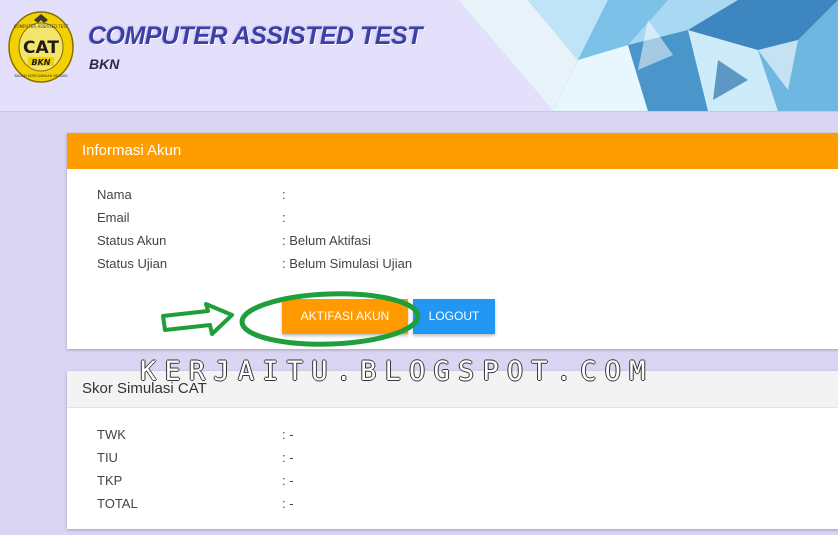 The width and height of the screenshot is (838, 535). I want to click on logo-cat-text: CAT, so click(41, 48).